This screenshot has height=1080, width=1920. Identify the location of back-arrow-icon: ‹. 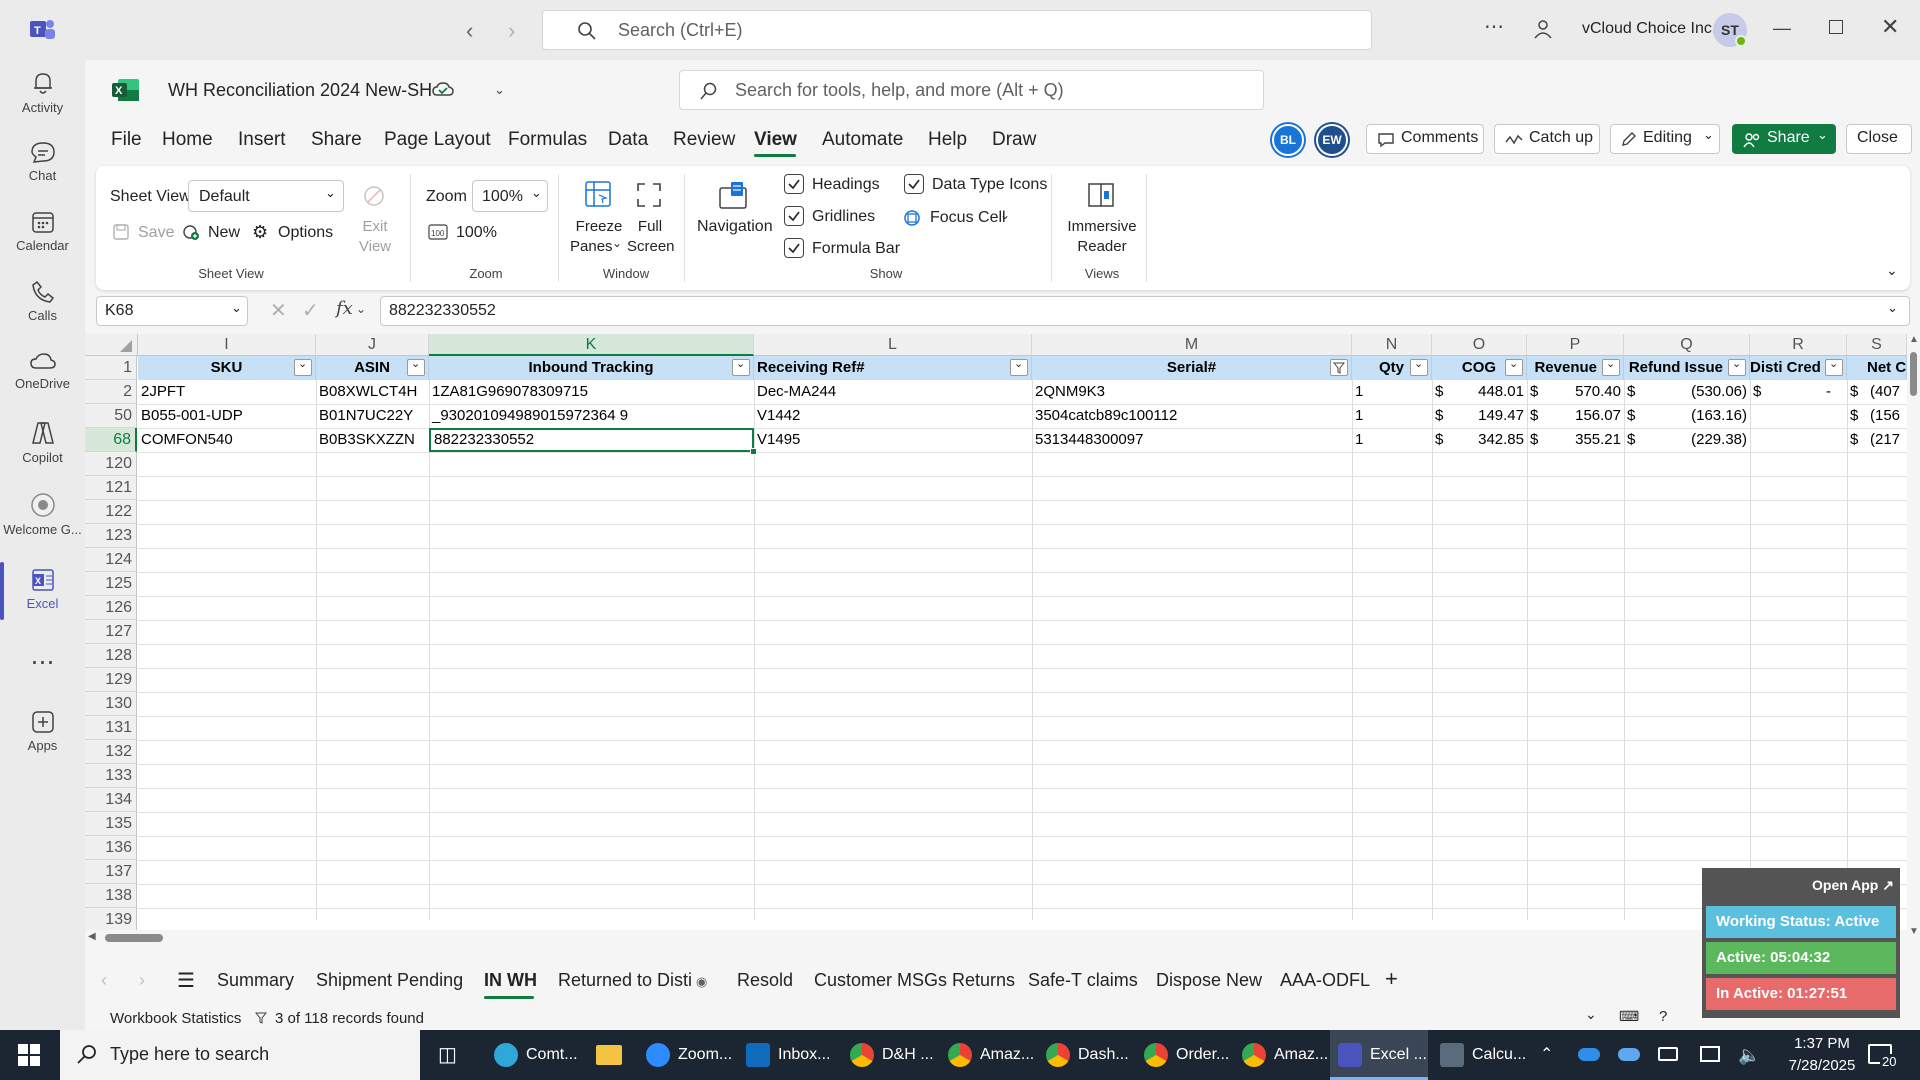
(469, 31).